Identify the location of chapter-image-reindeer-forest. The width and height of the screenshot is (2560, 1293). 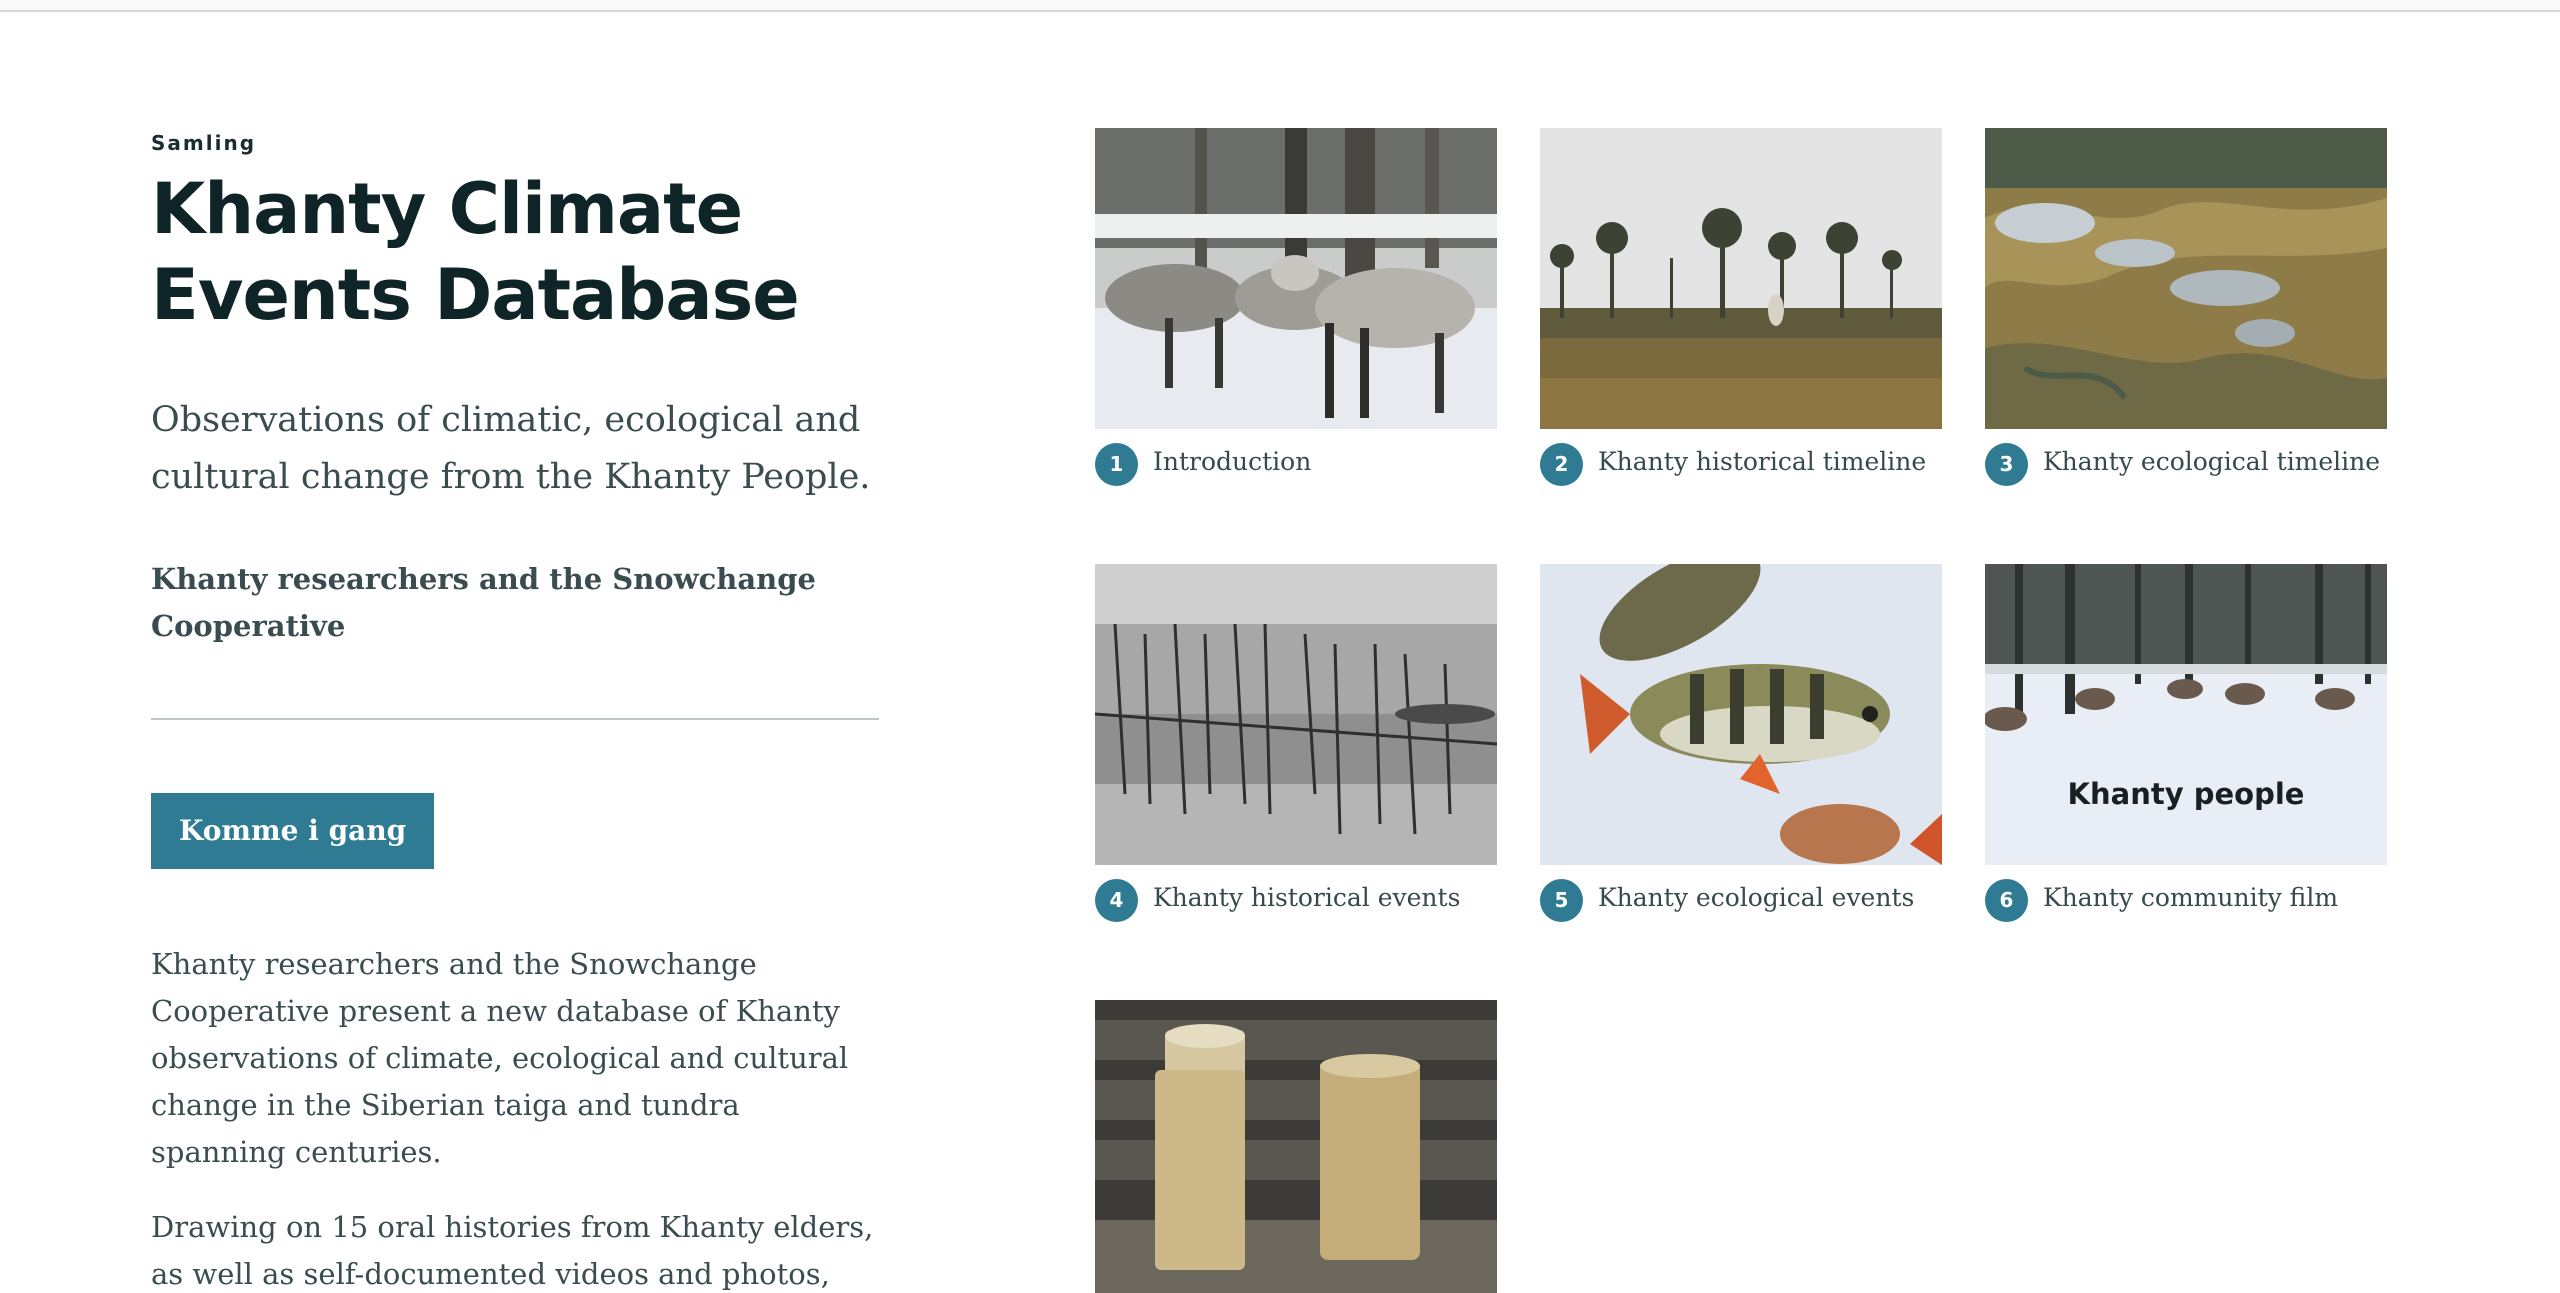
(1296, 278).